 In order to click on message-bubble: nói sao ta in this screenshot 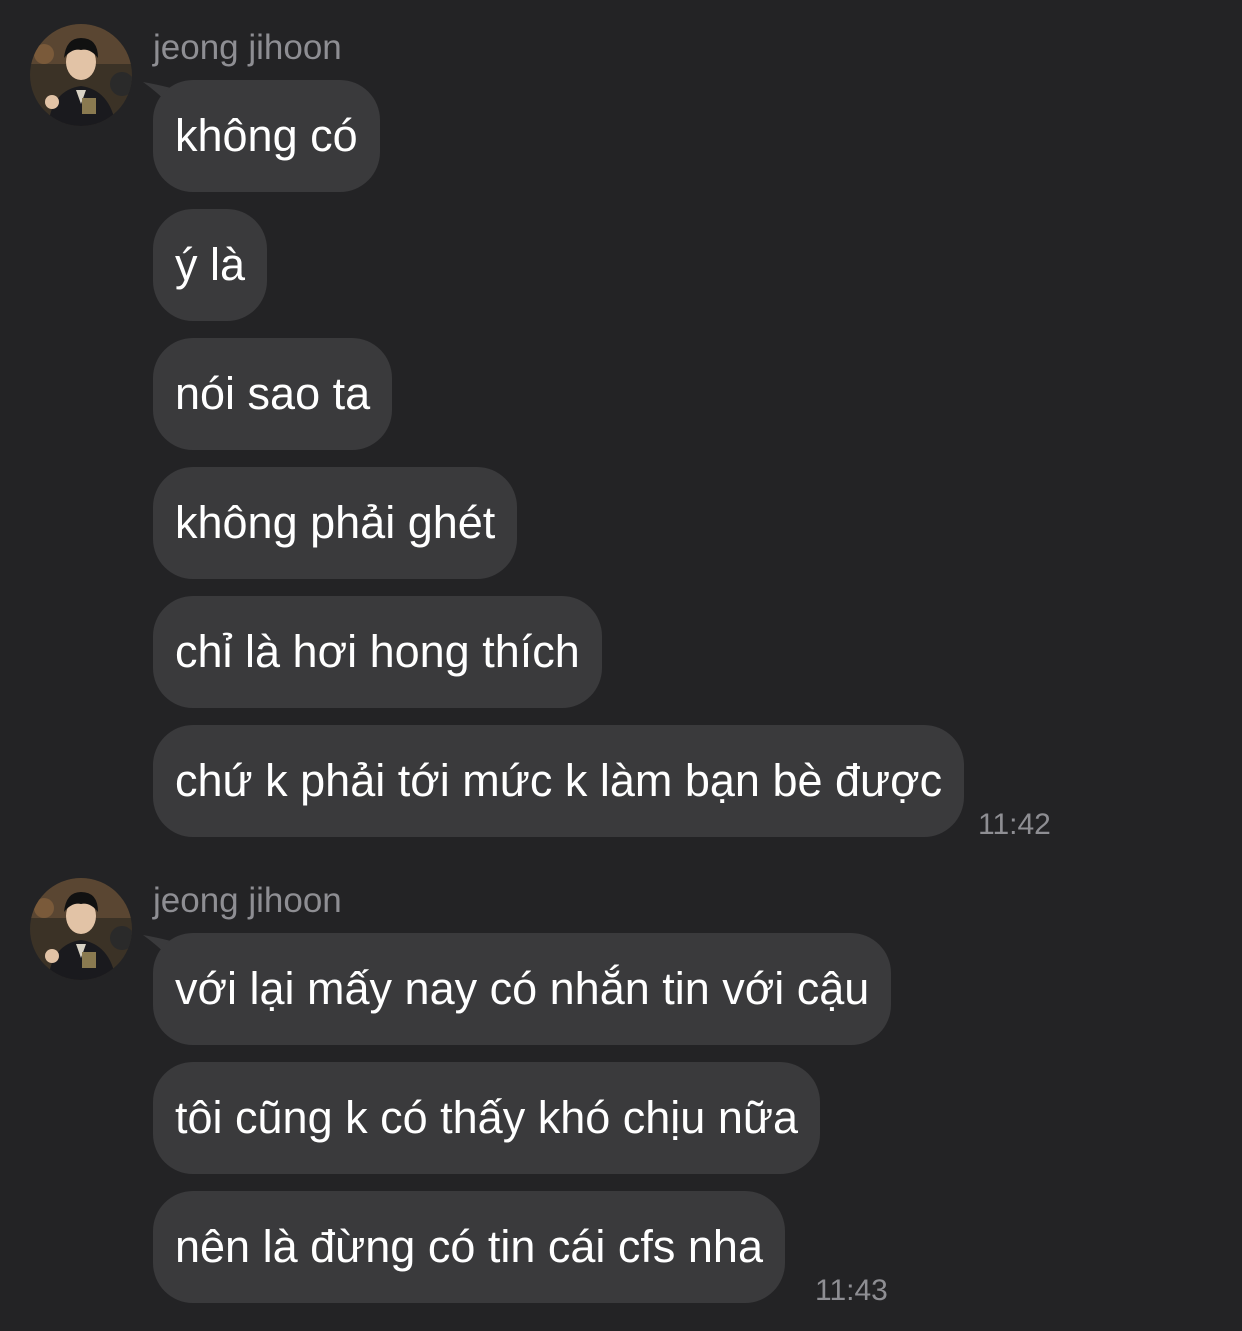, I will do `click(273, 394)`.